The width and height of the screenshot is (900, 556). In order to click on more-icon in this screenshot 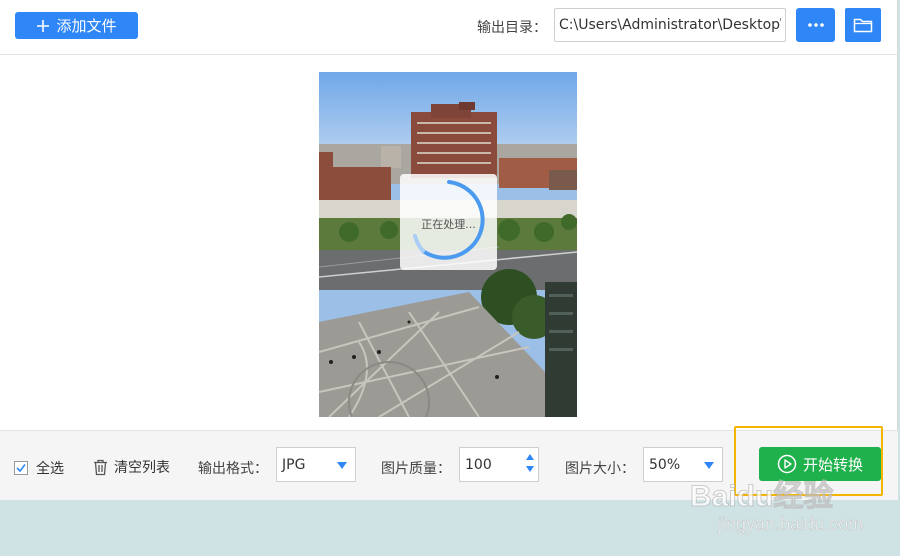, I will do `click(815, 25)`.